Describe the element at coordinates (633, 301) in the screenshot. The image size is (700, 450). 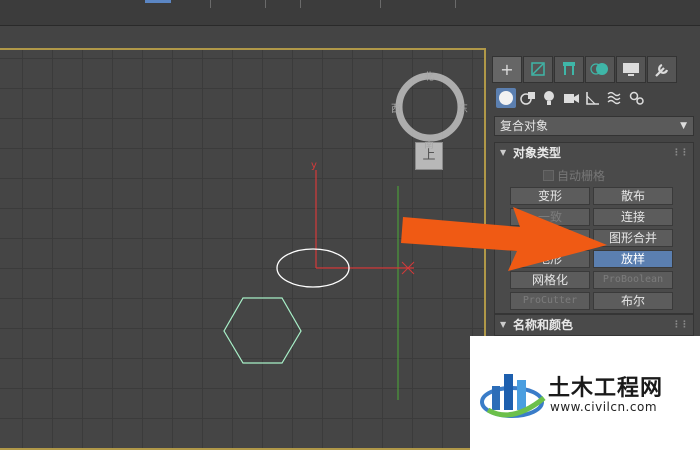
I see `boolean-button: 布尔` at that location.